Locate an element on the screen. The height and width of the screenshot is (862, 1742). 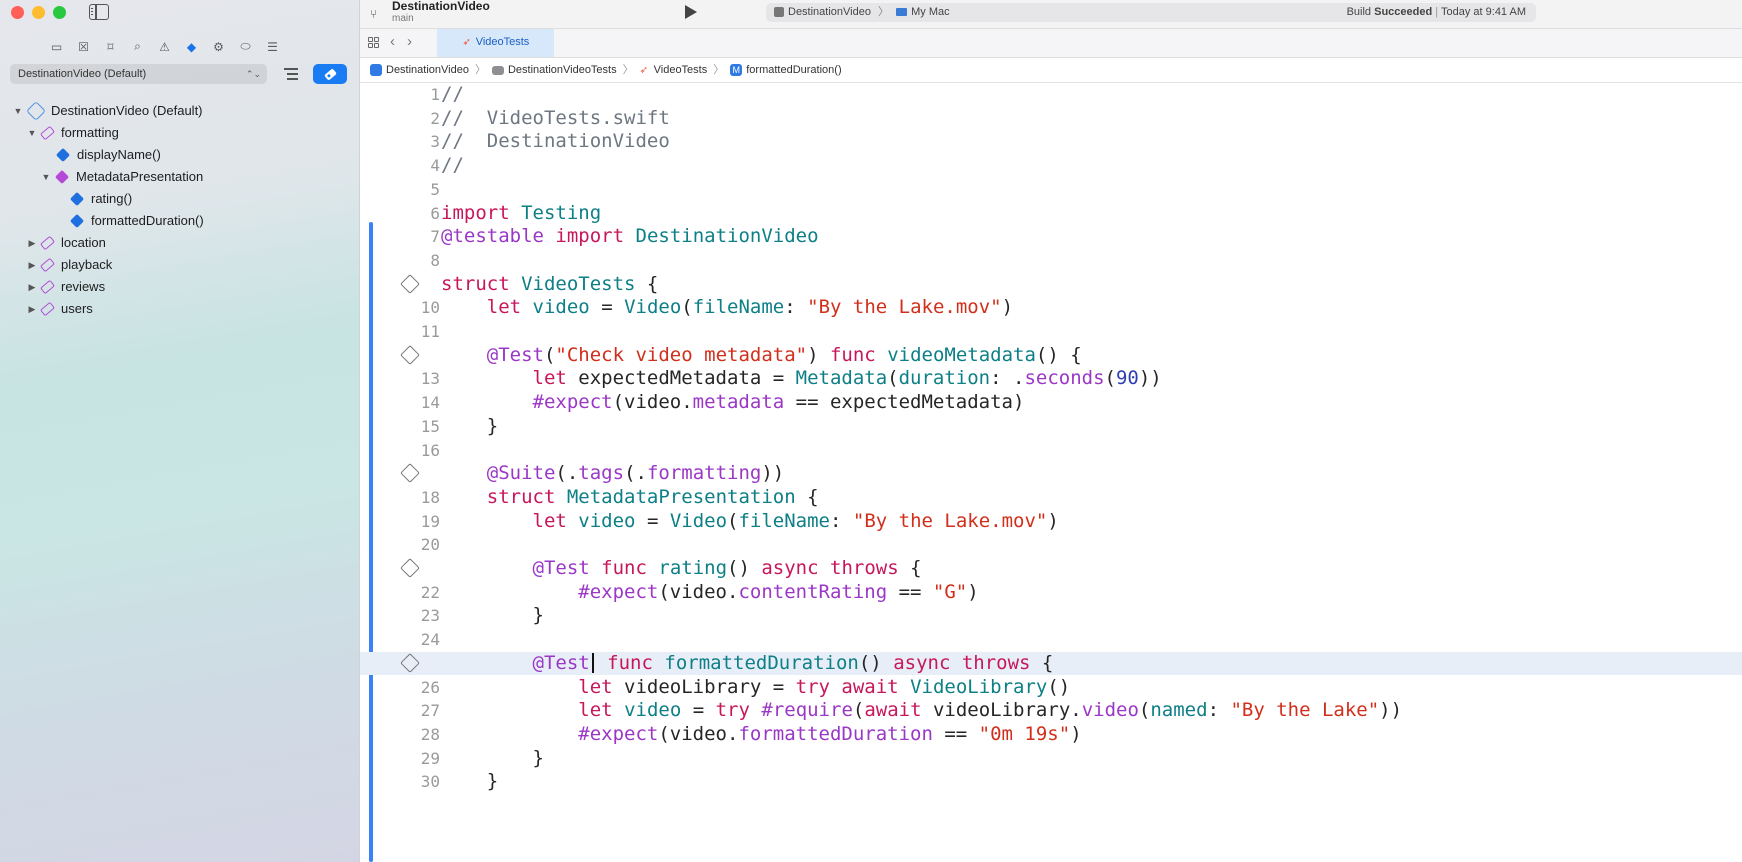
code-line: 5 is located at coordinates (1051, 190).